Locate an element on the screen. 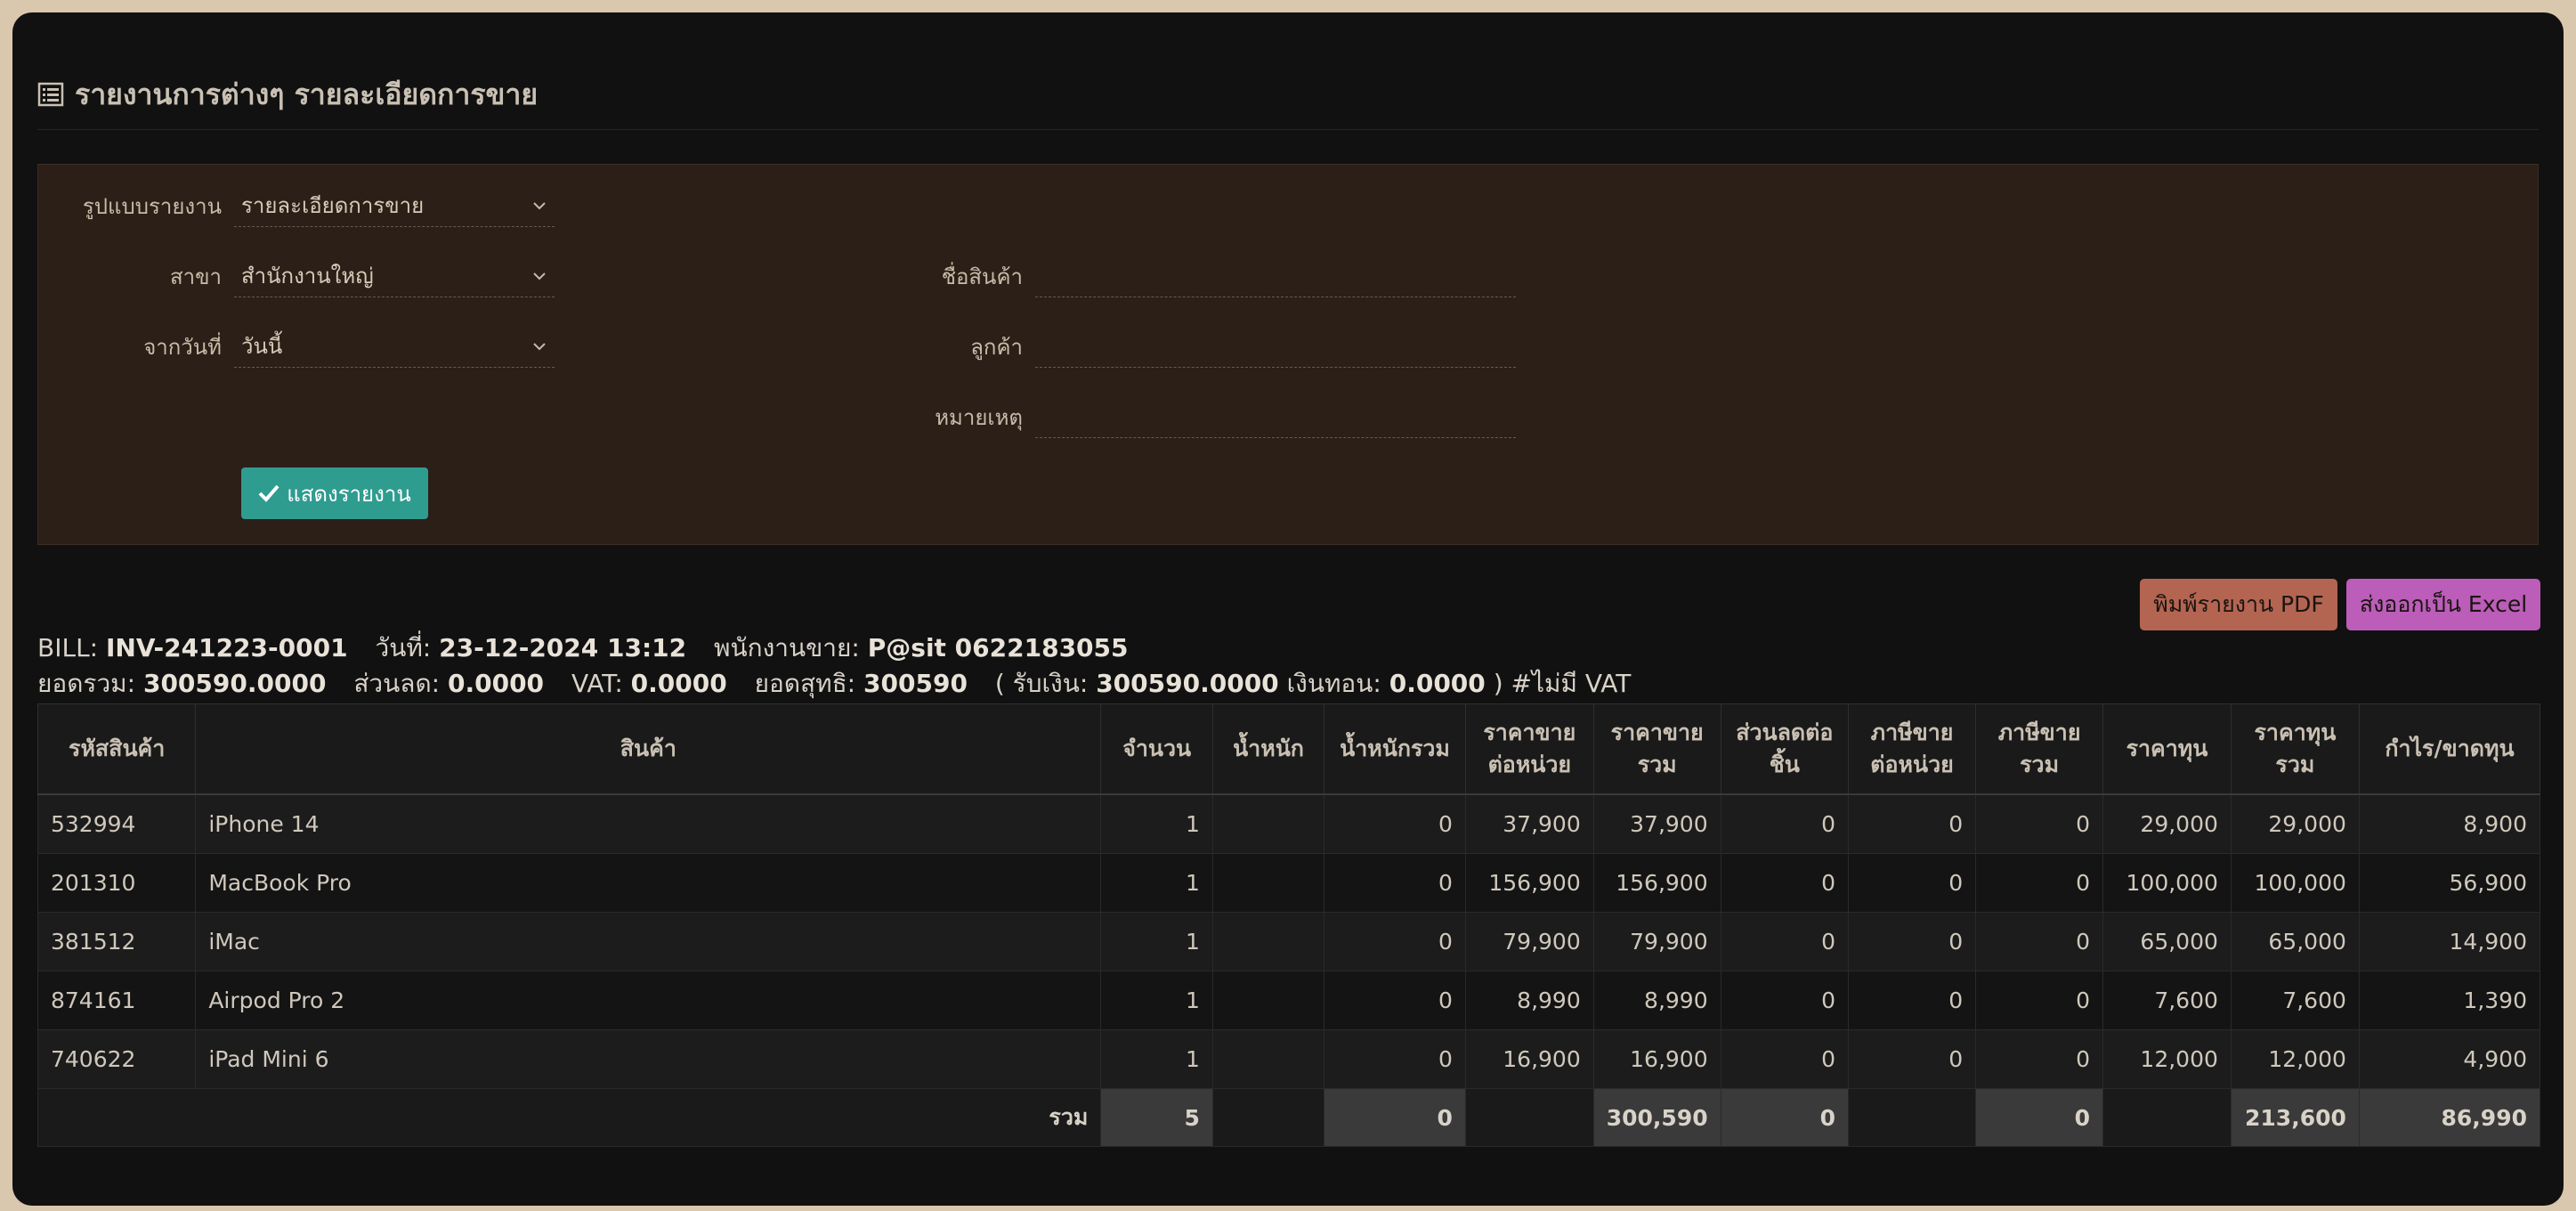 This screenshot has width=2576, height=1211. column-header: ราคาทุน รวม is located at coordinates (2295, 749).